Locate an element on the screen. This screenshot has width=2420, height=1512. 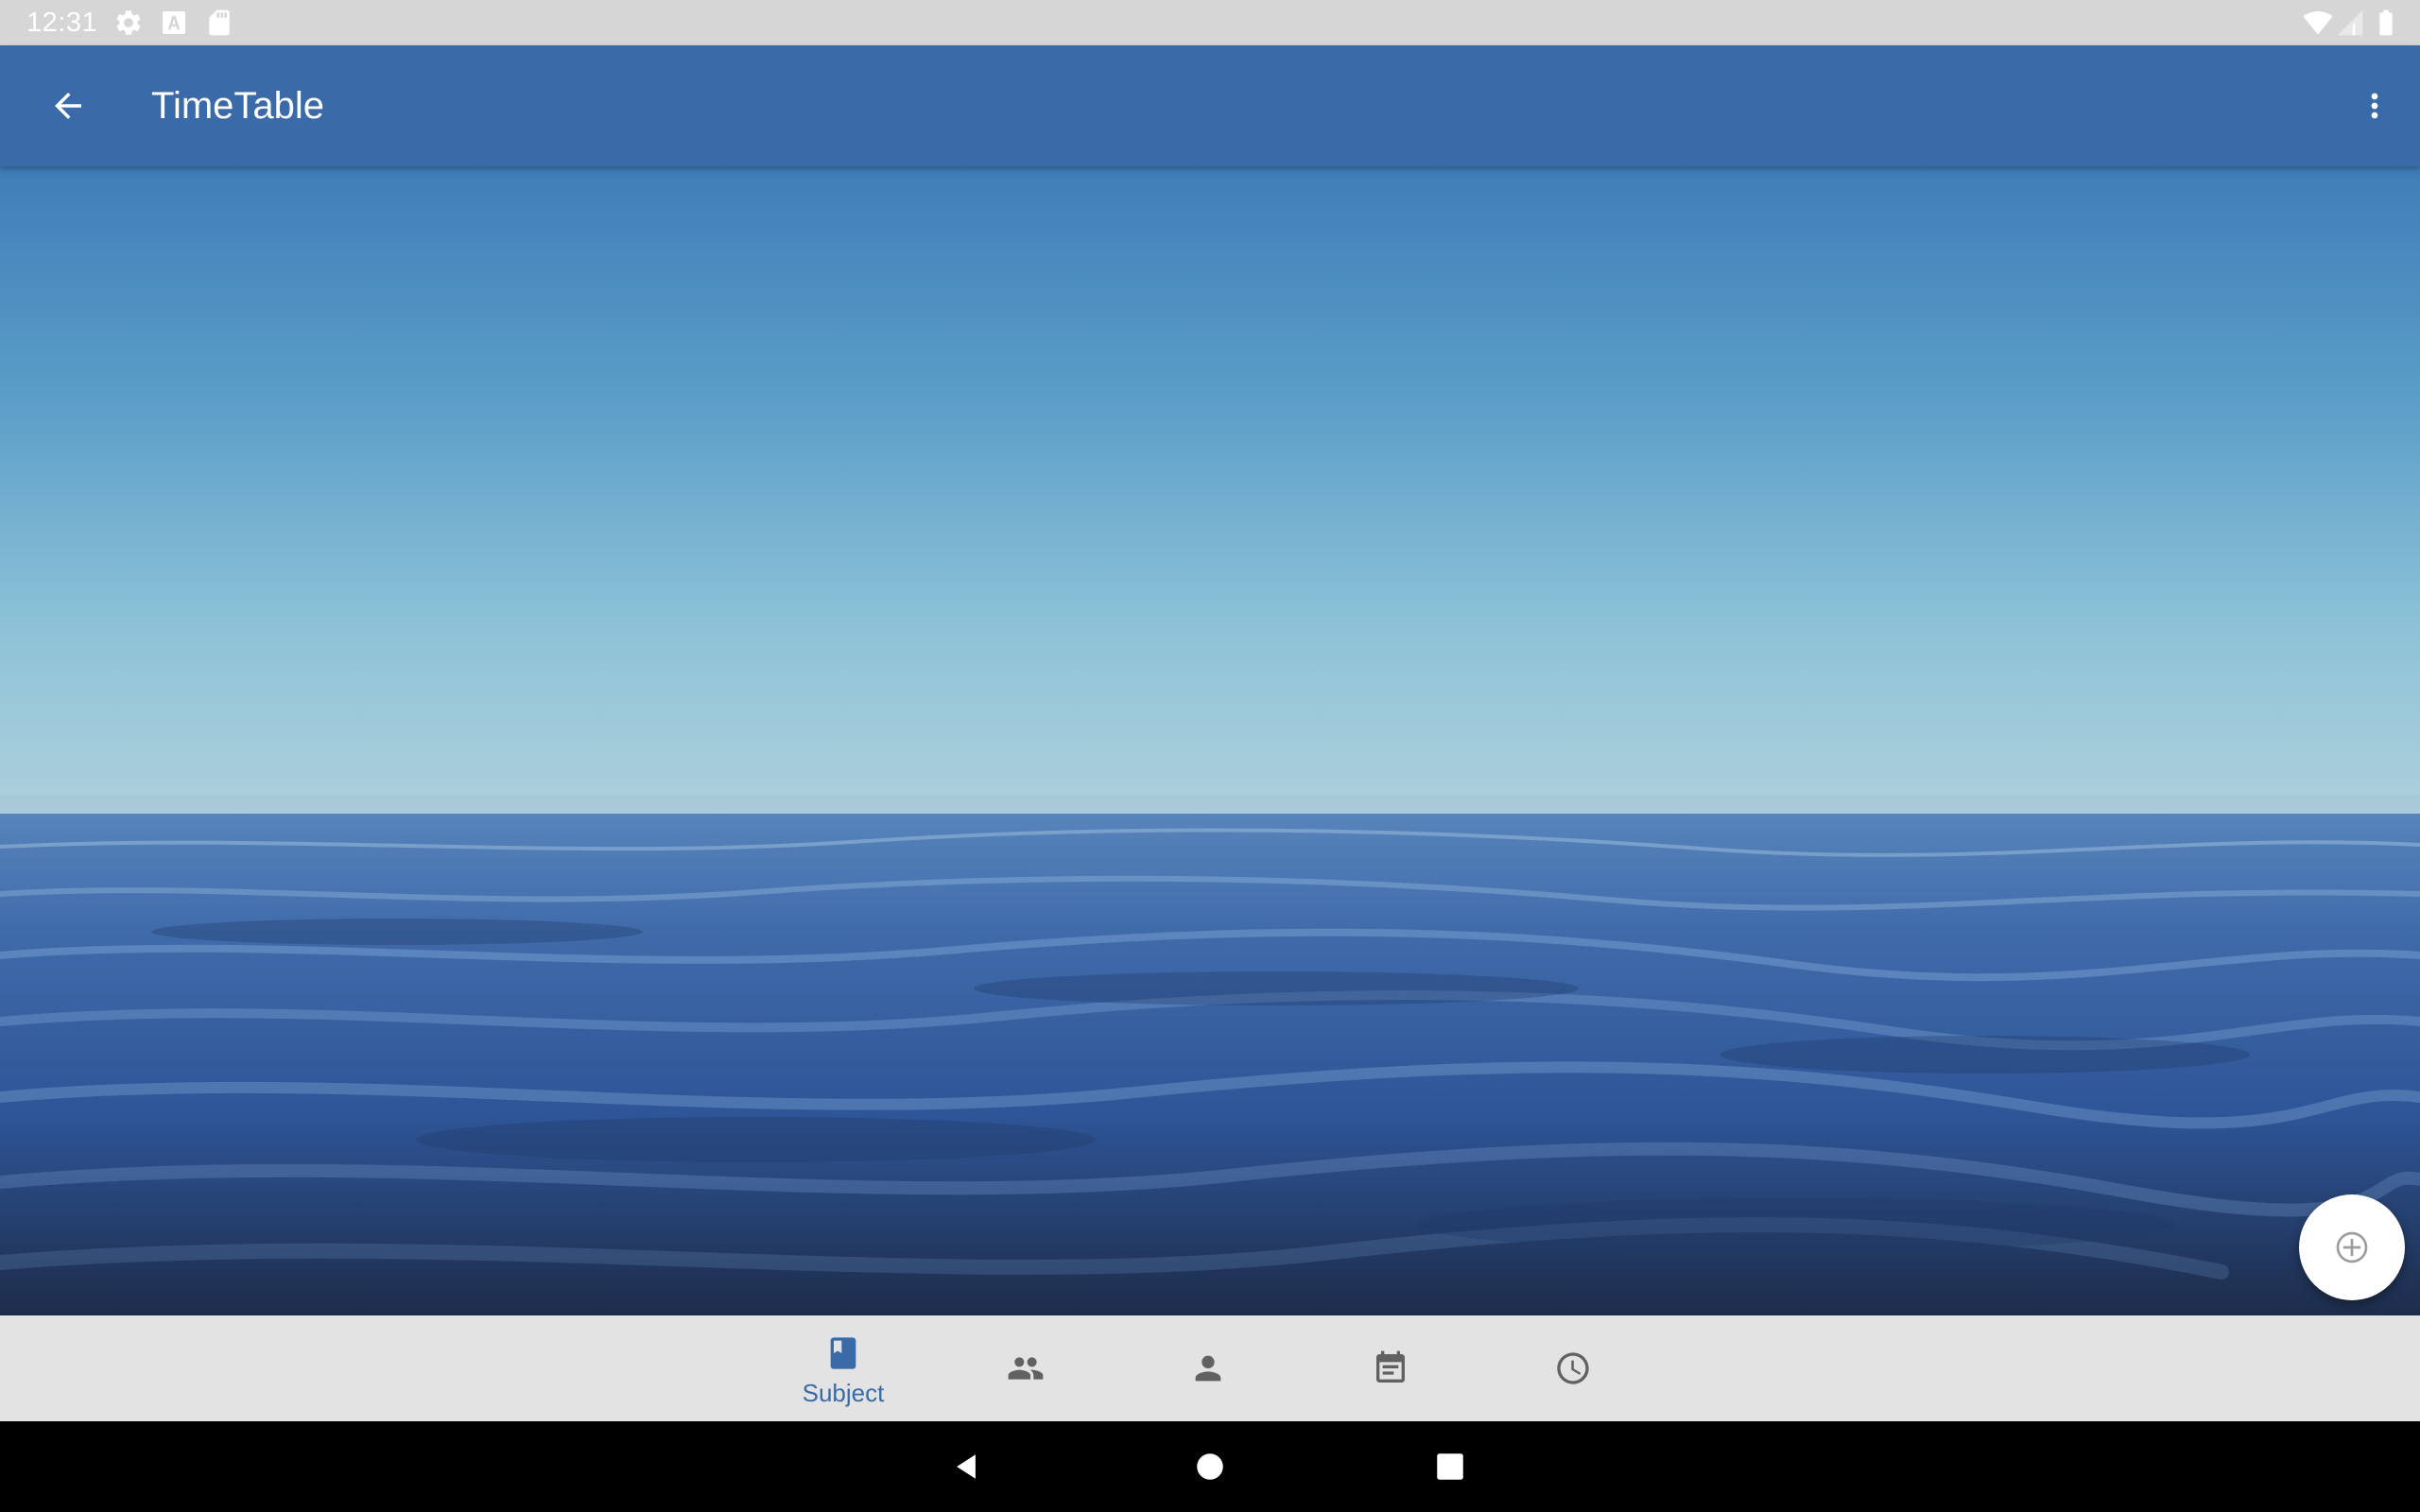
nav-label-subject: Subject is located at coordinates (843, 1393).